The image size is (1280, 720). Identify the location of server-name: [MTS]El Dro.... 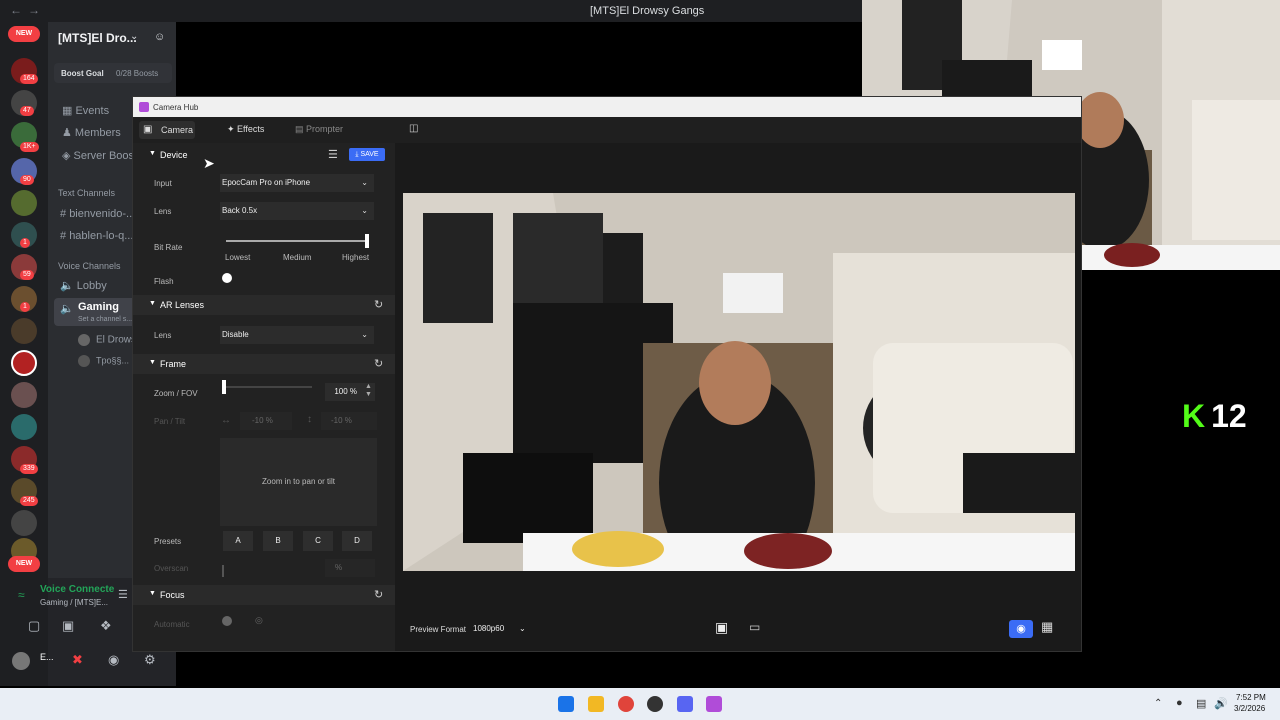
(97, 38).